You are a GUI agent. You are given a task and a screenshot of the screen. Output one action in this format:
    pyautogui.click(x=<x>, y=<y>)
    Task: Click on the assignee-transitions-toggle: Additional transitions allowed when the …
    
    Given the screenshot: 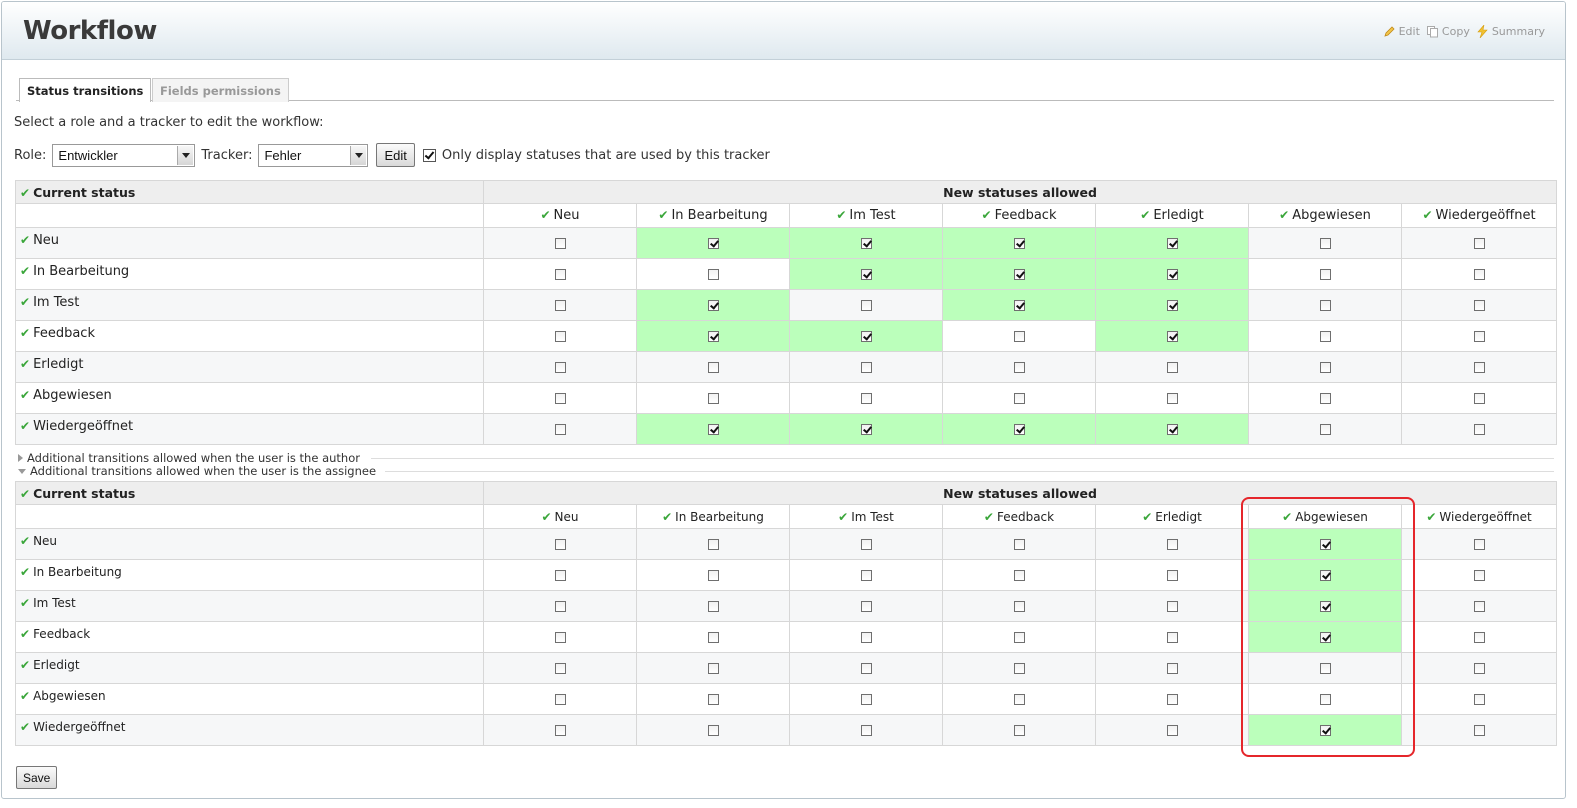 What is the action you would take?
    pyautogui.click(x=786, y=471)
    